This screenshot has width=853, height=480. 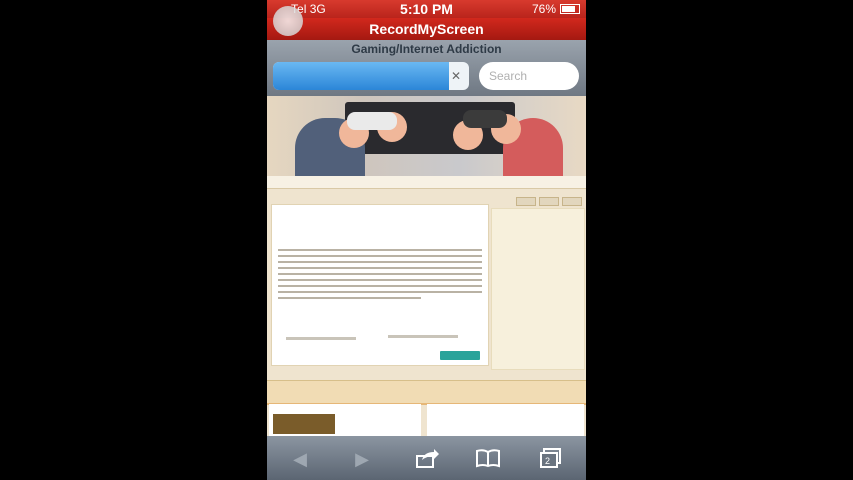 I want to click on search-input: Search, so click(x=529, y=76).